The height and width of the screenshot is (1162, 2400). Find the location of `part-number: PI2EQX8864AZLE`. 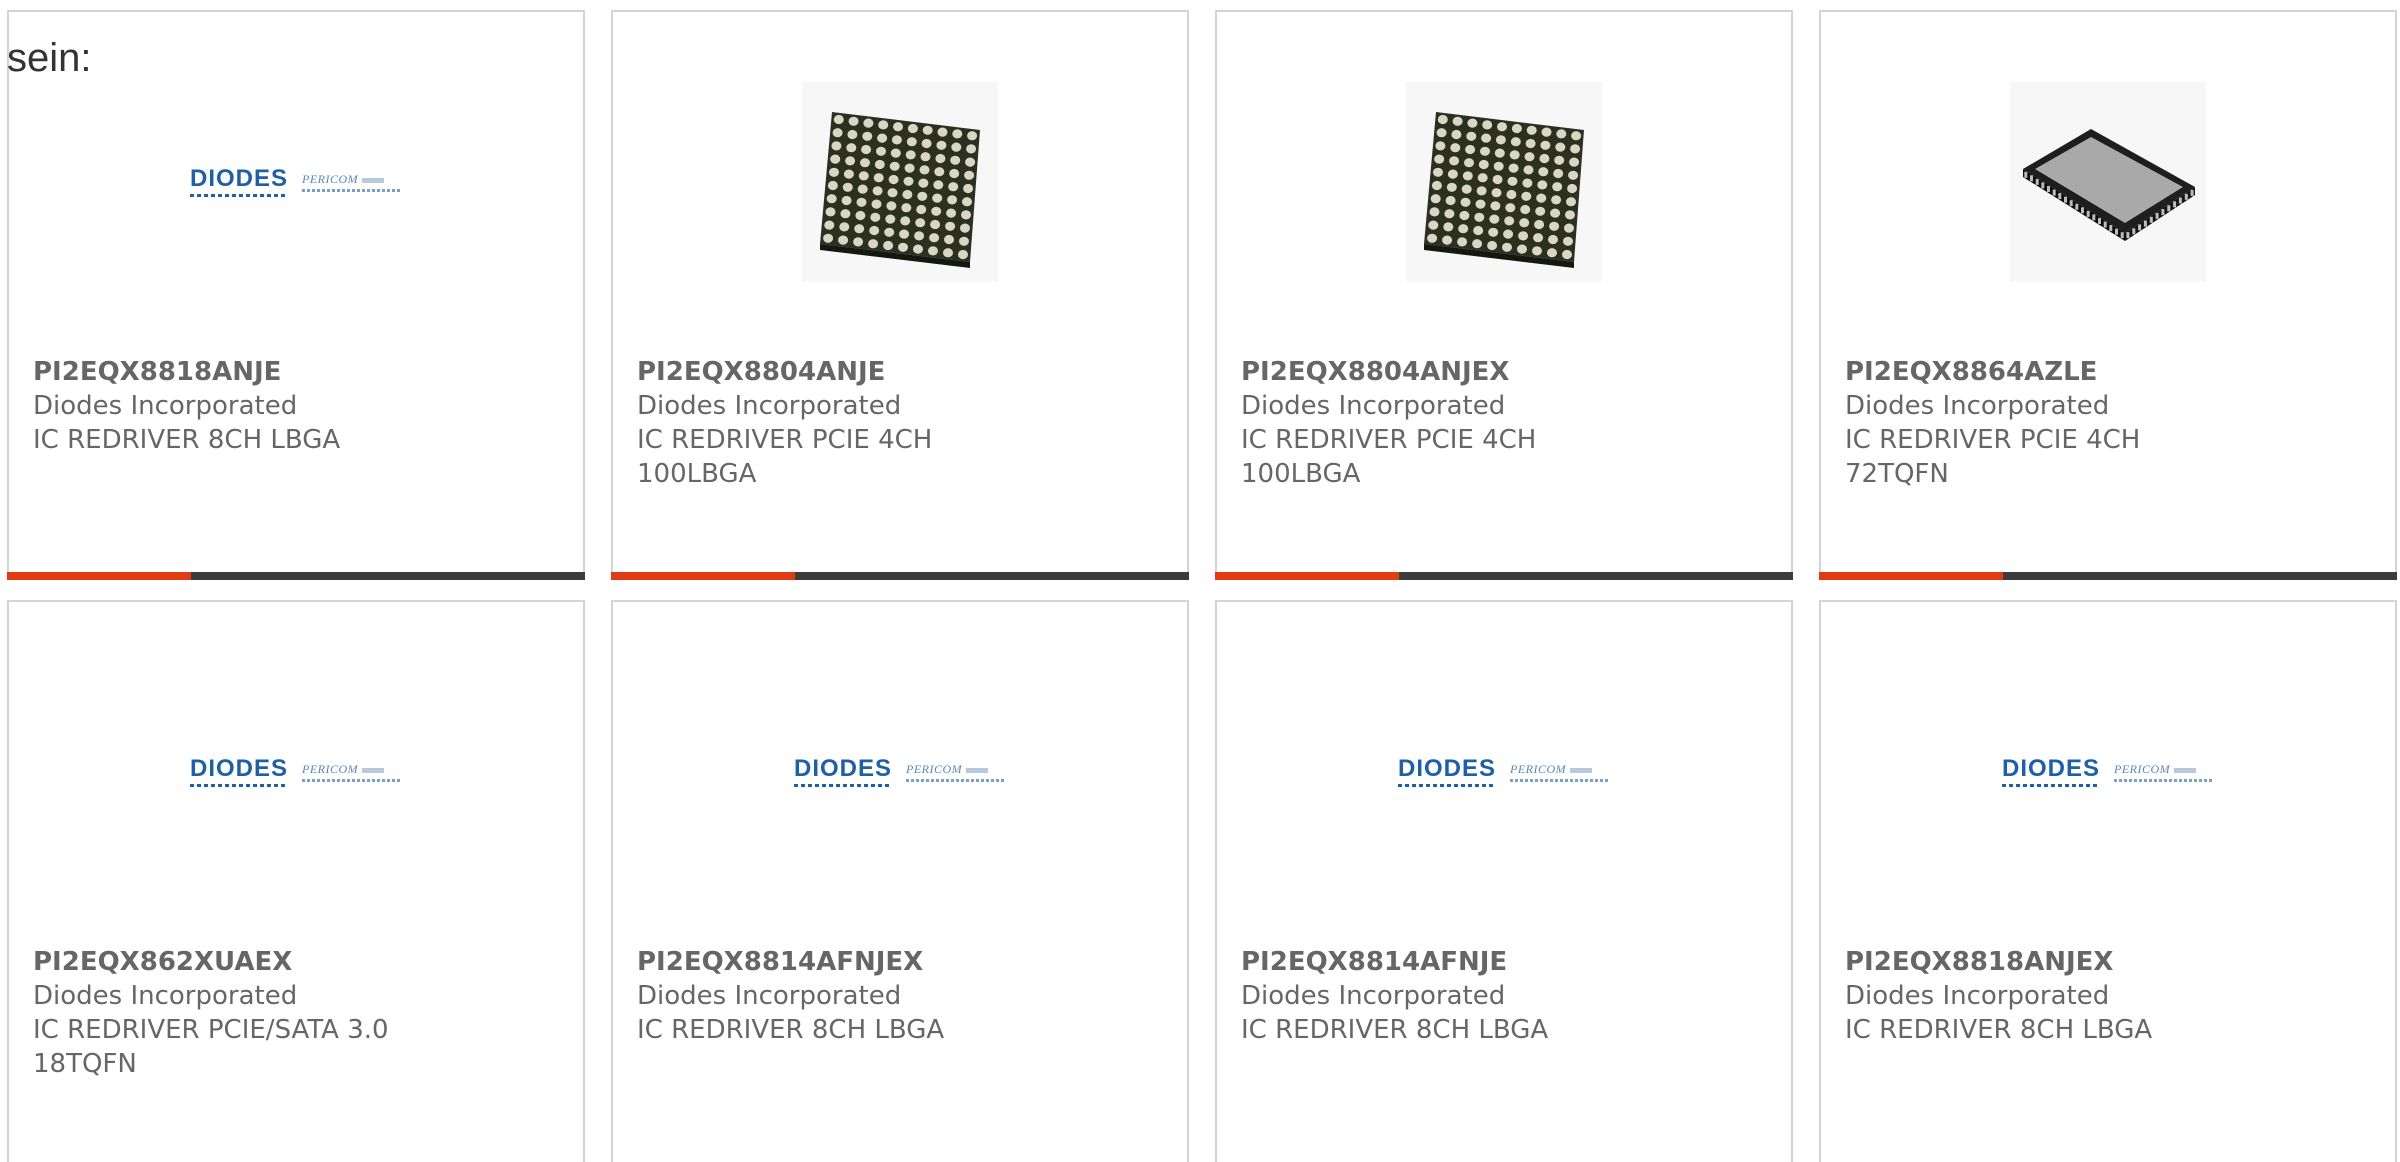

part-number: PI2EQX8864AZLE is located at coordinates (2110, 372).